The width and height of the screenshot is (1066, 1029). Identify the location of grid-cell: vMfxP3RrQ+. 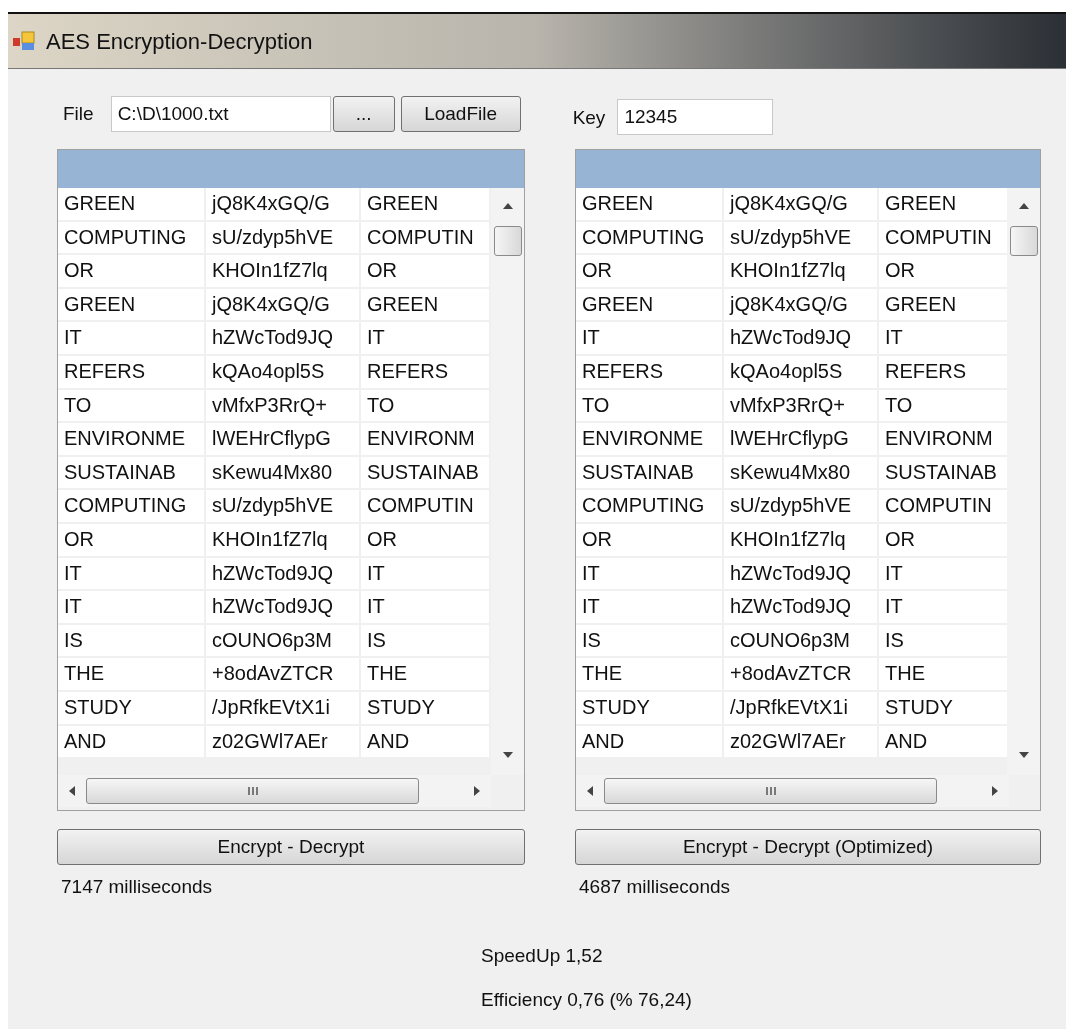
(283, 406).